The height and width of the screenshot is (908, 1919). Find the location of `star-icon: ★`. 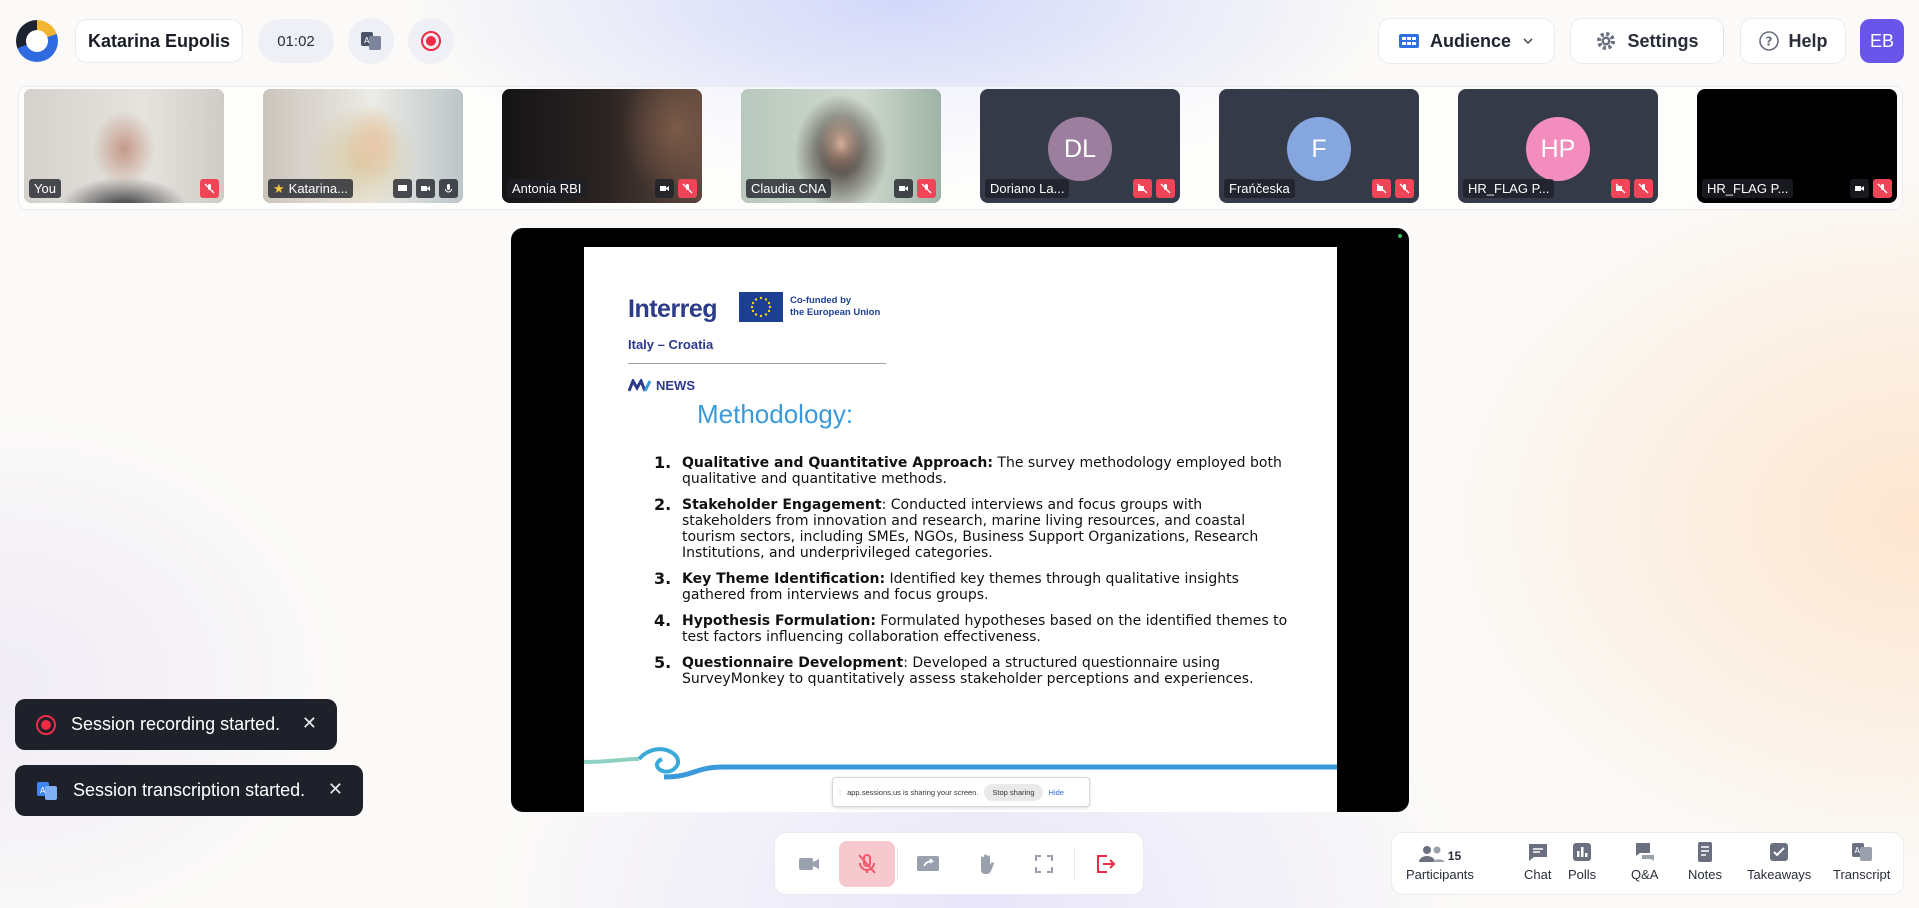

star-icon: ★ is located at coordinates (279, 188).